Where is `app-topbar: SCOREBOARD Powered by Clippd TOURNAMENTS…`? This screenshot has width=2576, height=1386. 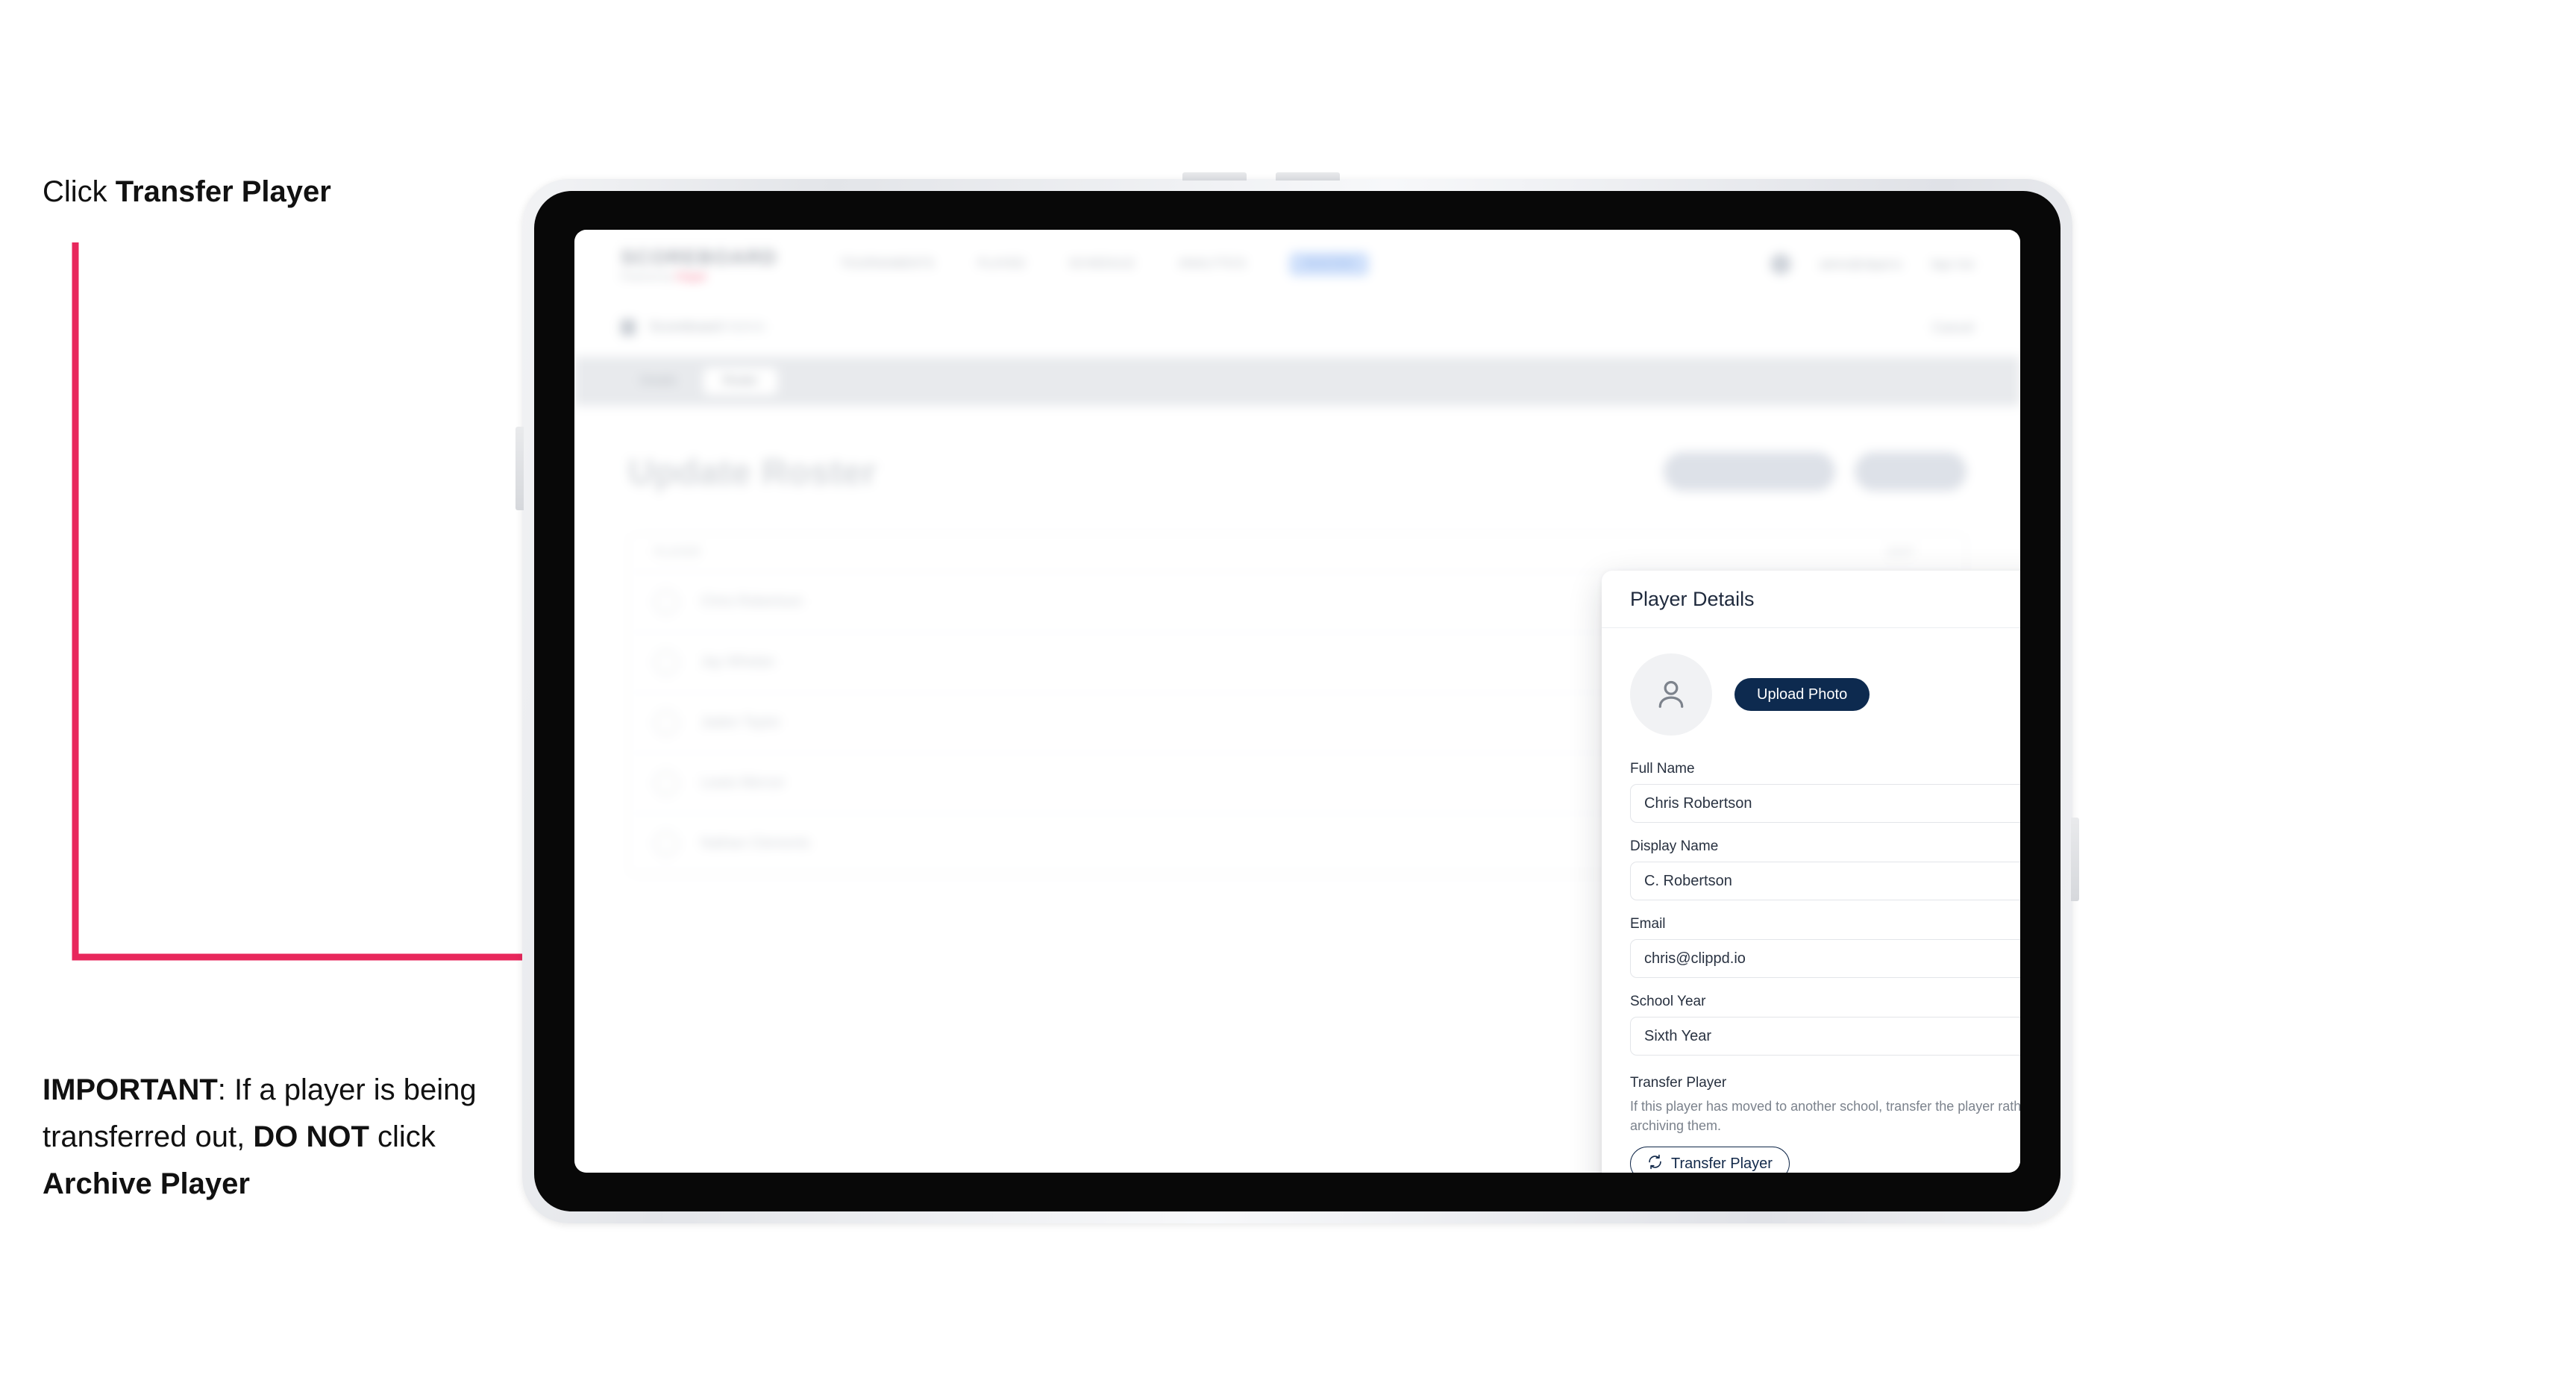 app-topbar: SCOREBOARD Powered by Clippd TOURNAMENTS… is located at coordinates (1297, 264).